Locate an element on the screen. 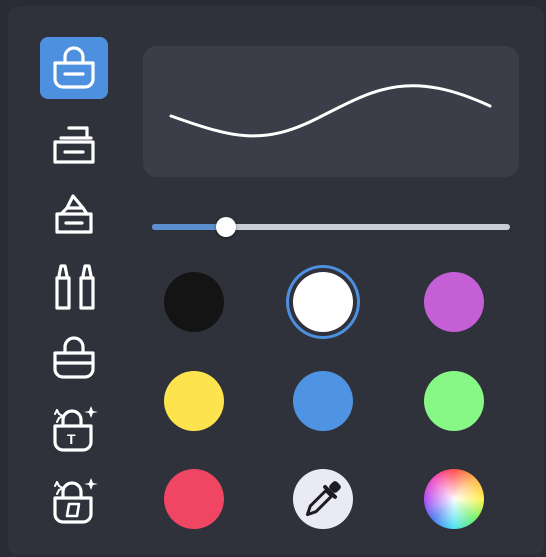 The width and height of the screenshot is (546, 557). bucket-fill-tool is located at coordinates (74, 68).